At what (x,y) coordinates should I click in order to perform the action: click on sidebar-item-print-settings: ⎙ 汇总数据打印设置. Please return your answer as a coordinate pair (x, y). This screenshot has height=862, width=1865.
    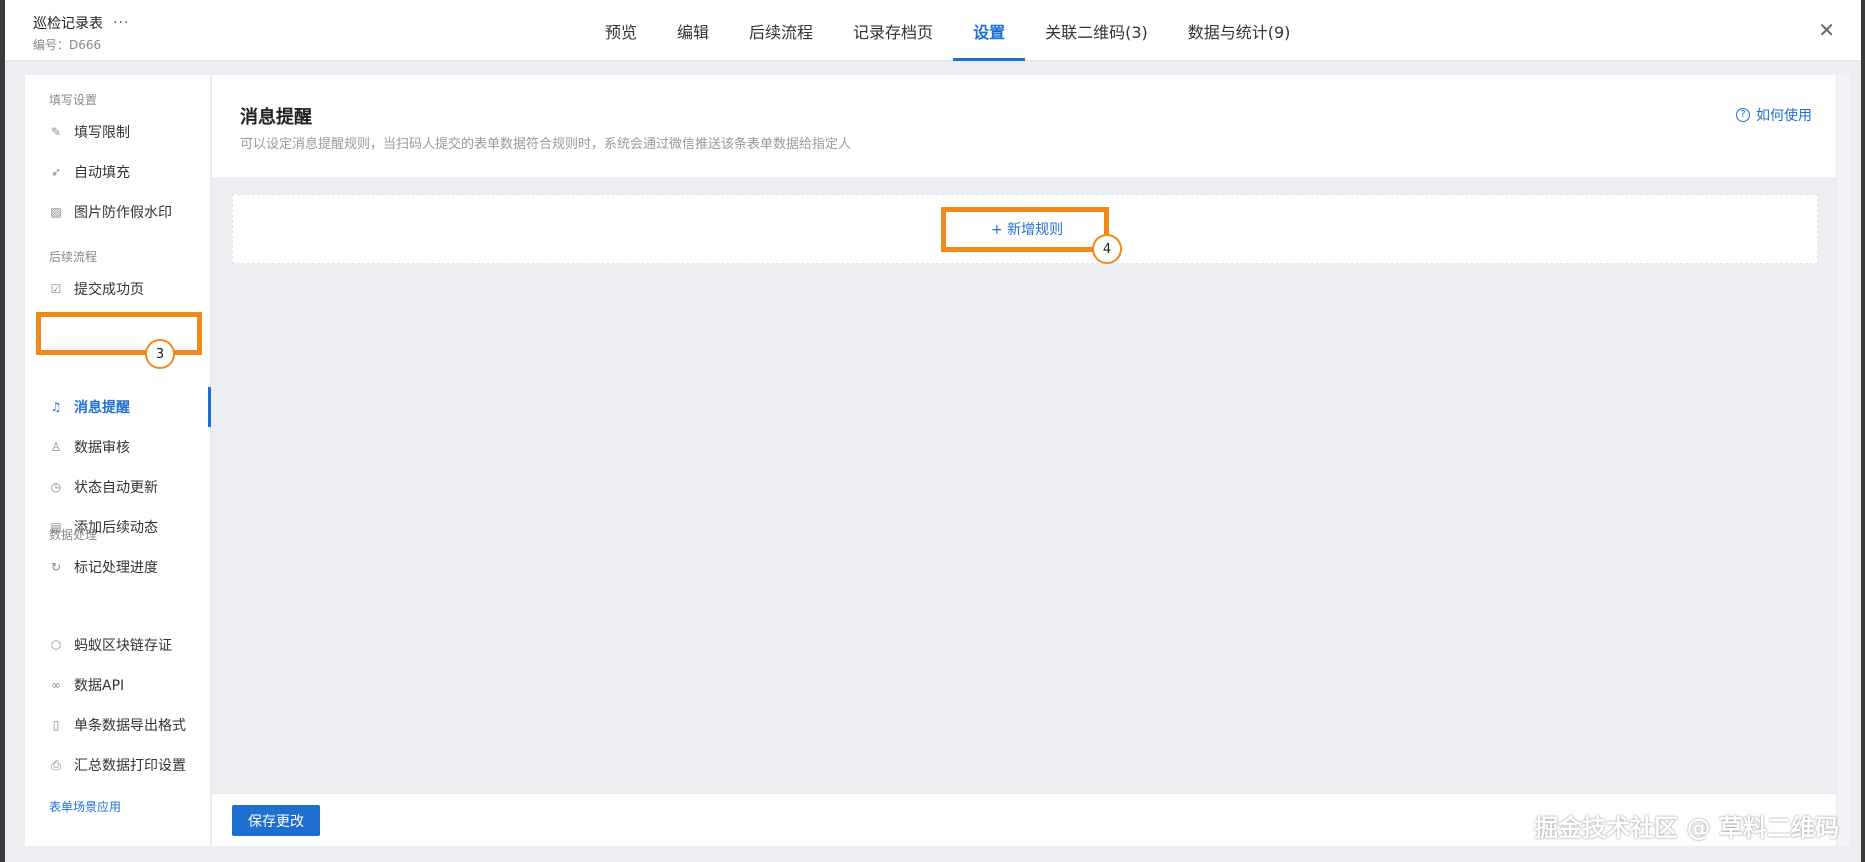
    Looking at the image, I should click on (118, 765).